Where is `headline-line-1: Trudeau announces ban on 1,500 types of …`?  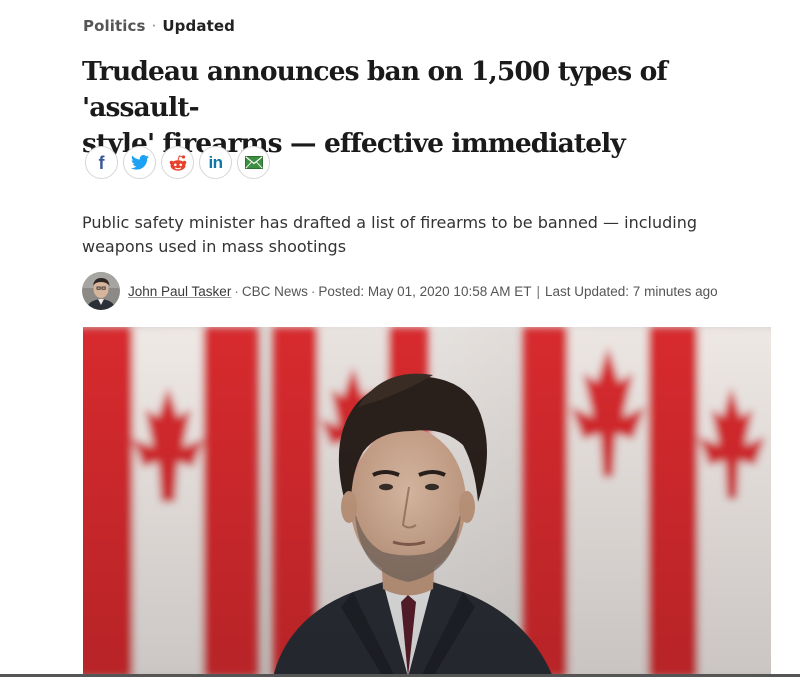 headline-line-1: Trudeau announces ban on 1,500 types of … is located at coordinates (375, 89).